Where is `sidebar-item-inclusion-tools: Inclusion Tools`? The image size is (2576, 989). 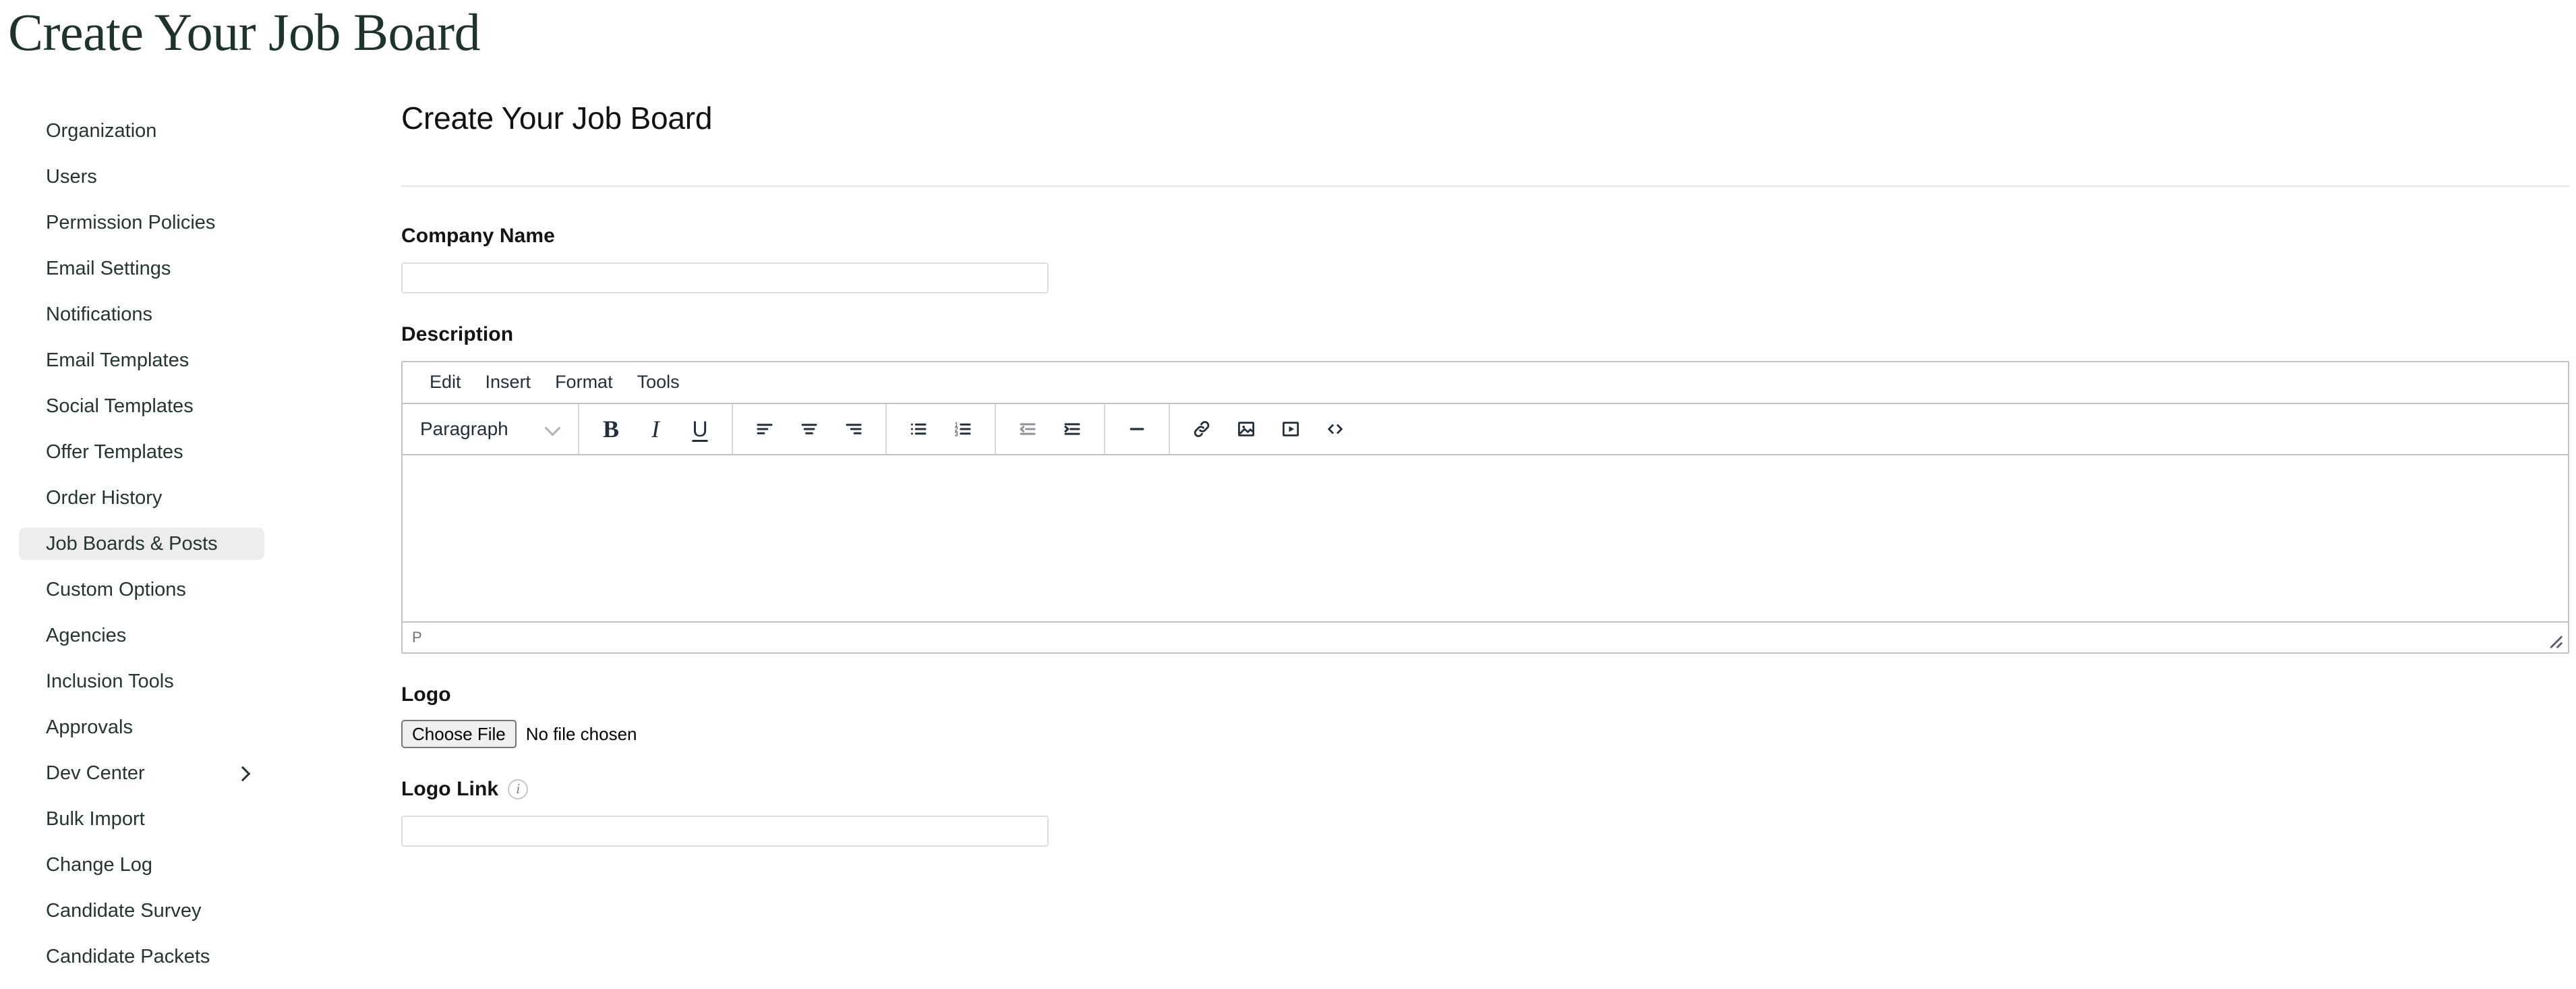 sidebar-item-inclusion-tools: Inclusion Tools is located at coordinates (142, 681).